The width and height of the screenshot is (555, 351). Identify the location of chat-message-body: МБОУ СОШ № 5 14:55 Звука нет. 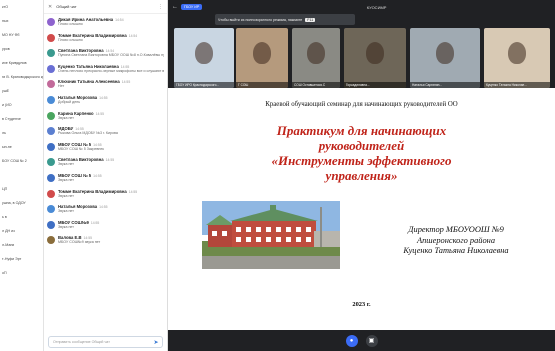
(111, 180).